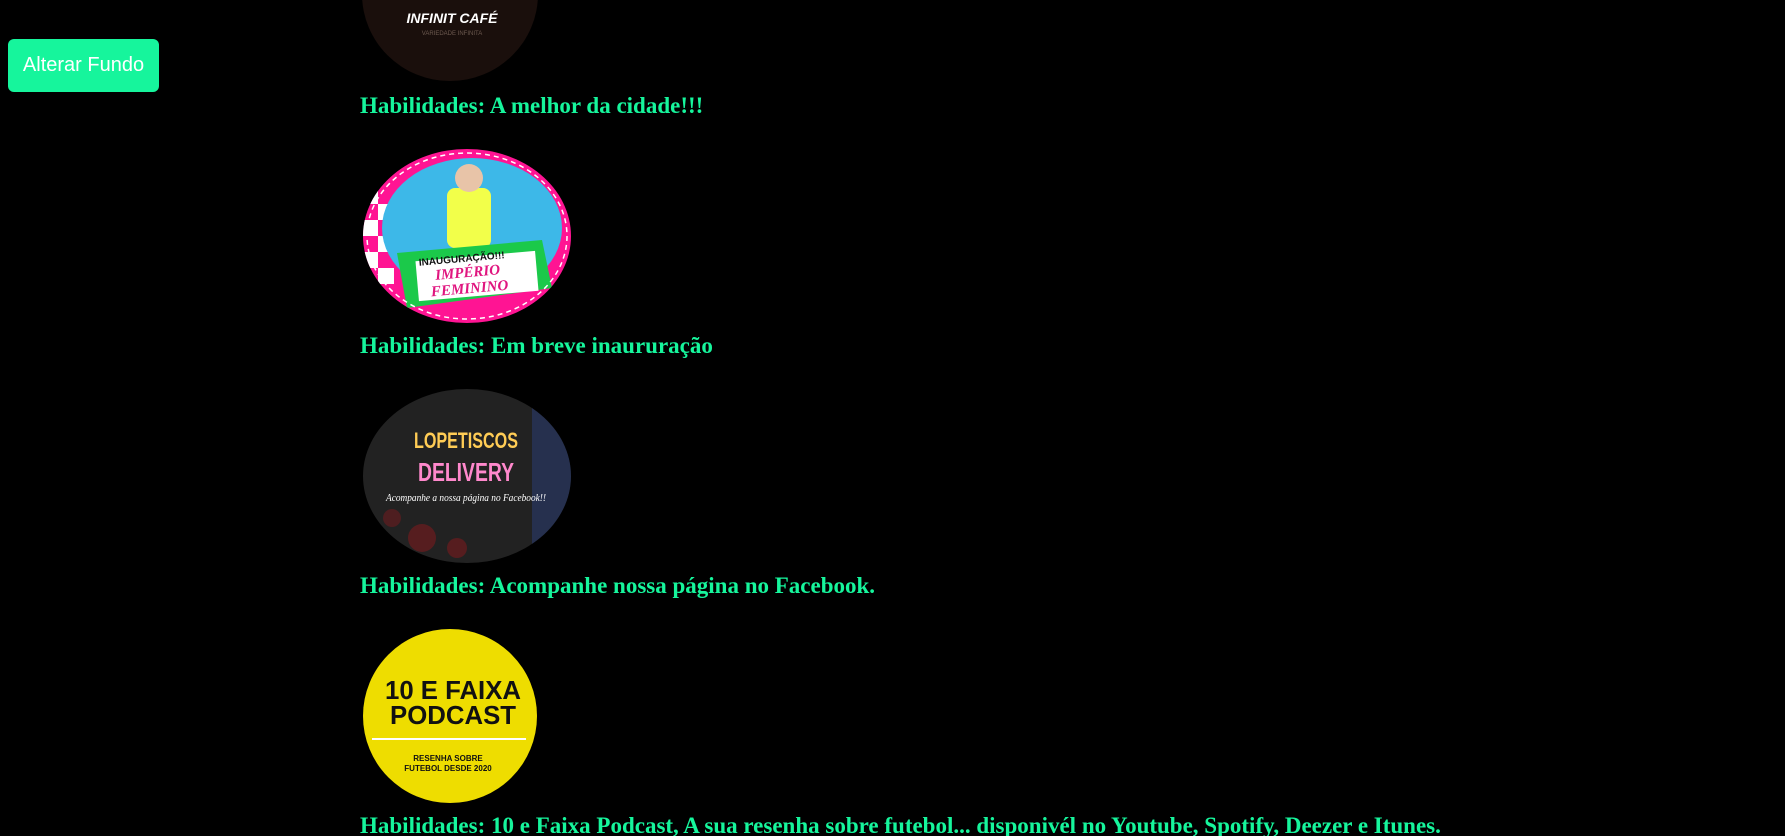 Image resolution: width=1785 pixels, height=836 pixels. I want to click on infinit-cafe-logo: INFINIT CAFÉ VARIEDADE INFINITA, so click(450, 41).